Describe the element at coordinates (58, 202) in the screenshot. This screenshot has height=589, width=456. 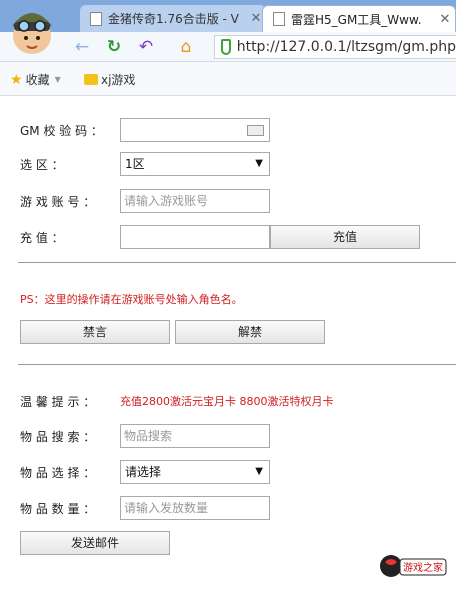
I see `account-label: 游 戏 账 号 ：` at that location.